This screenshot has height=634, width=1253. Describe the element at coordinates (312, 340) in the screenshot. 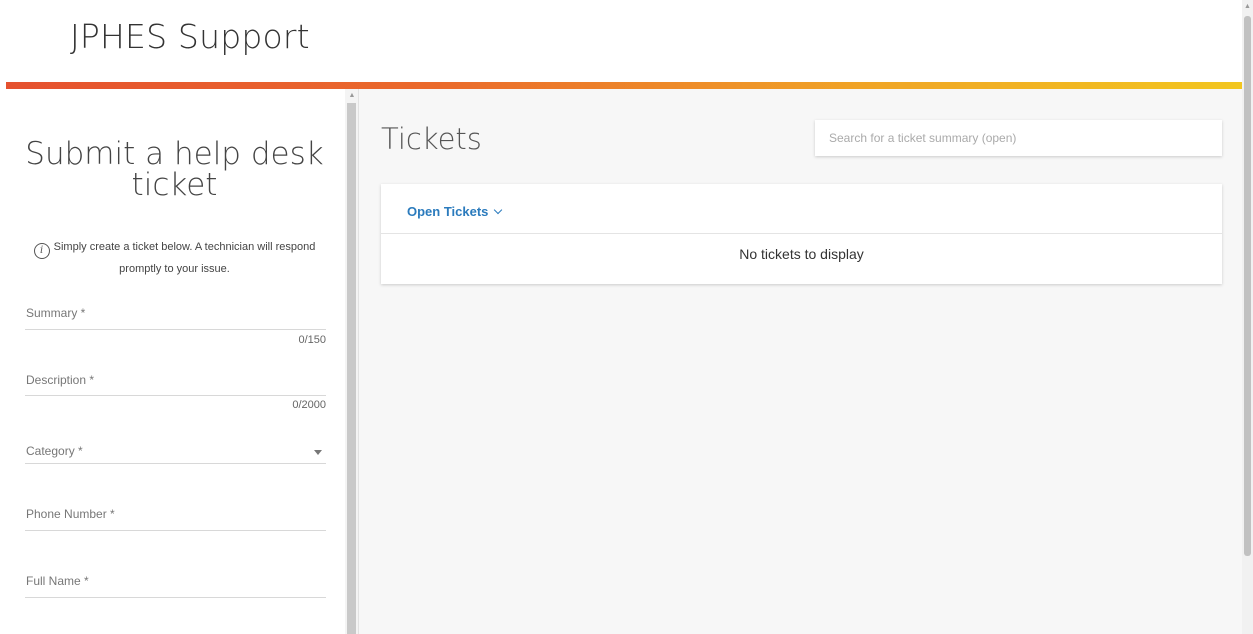

I see `summary-counter: 0/150` at that location.